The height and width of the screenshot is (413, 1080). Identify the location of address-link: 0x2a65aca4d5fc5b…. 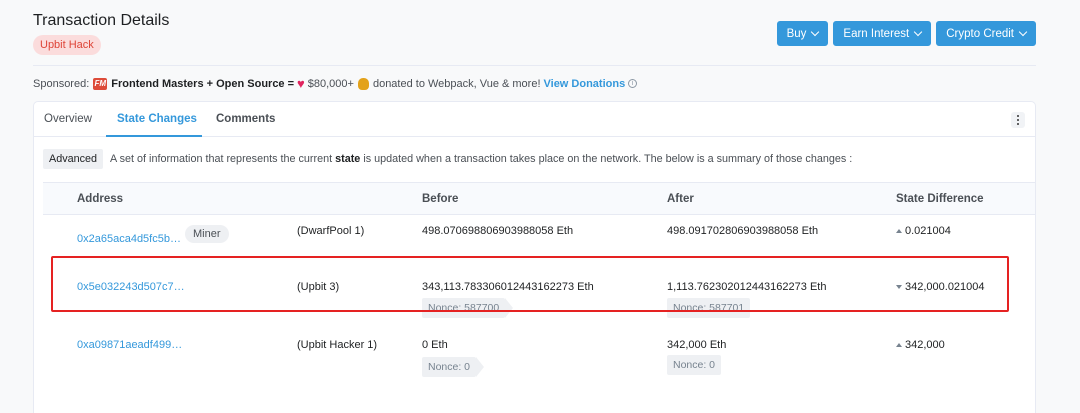
(129, 239).